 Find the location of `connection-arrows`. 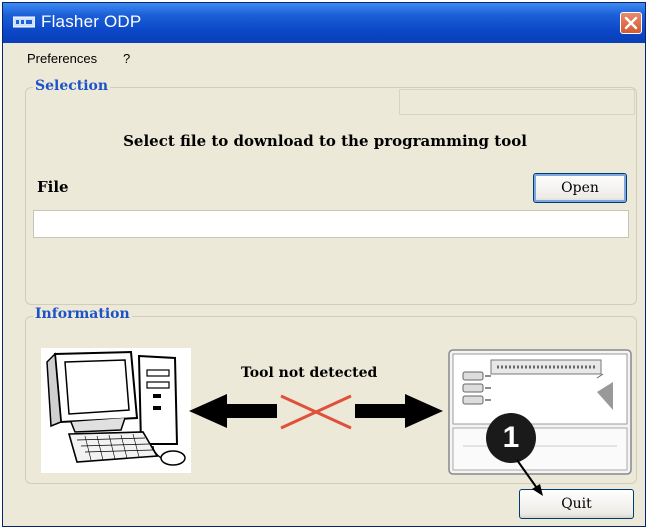

connection-arrows is located at coordinates (316, 412).